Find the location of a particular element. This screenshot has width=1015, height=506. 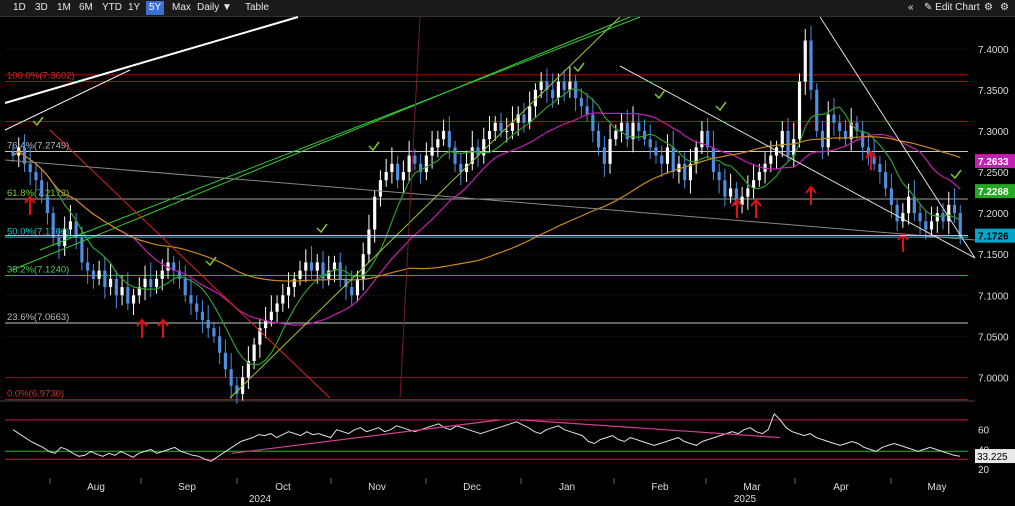

x-month-label: Oct is located at coordinates (283, 487).